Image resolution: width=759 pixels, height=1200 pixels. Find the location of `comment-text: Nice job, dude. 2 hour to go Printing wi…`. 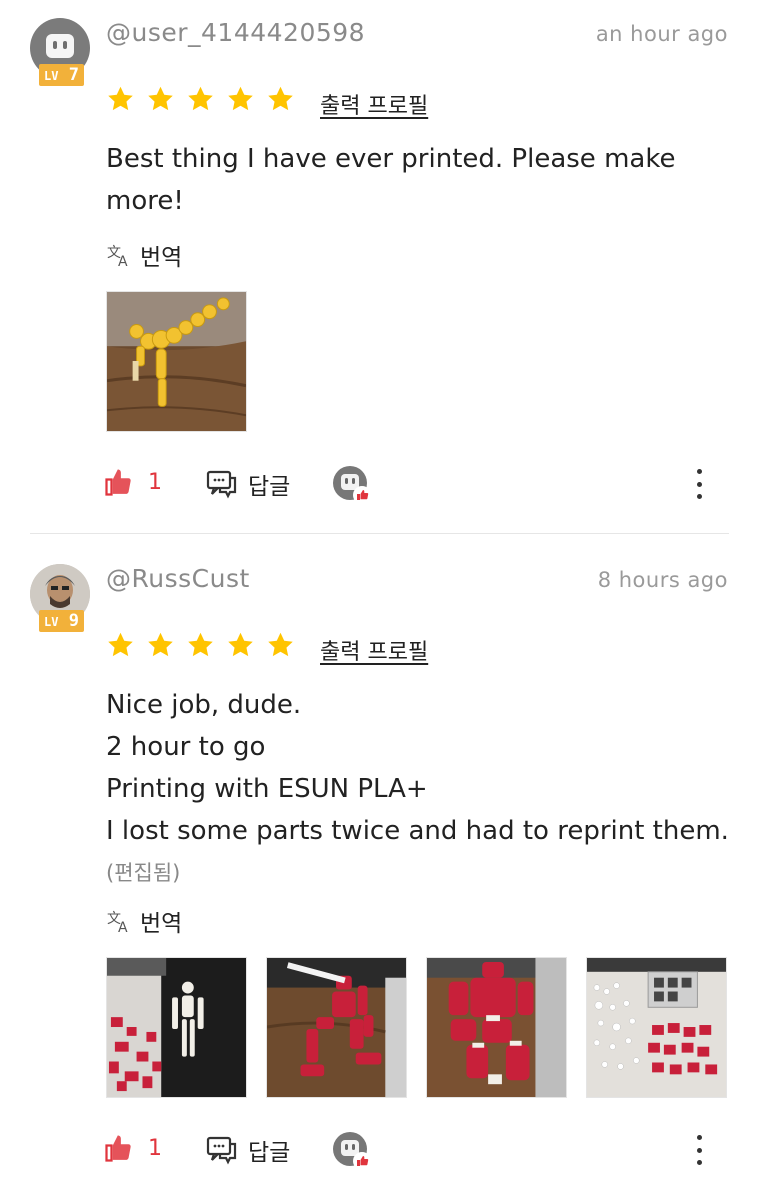

comment-text: Nice job, dude. 2 hour to go Printing wi… is located at coordinates (421, 768).